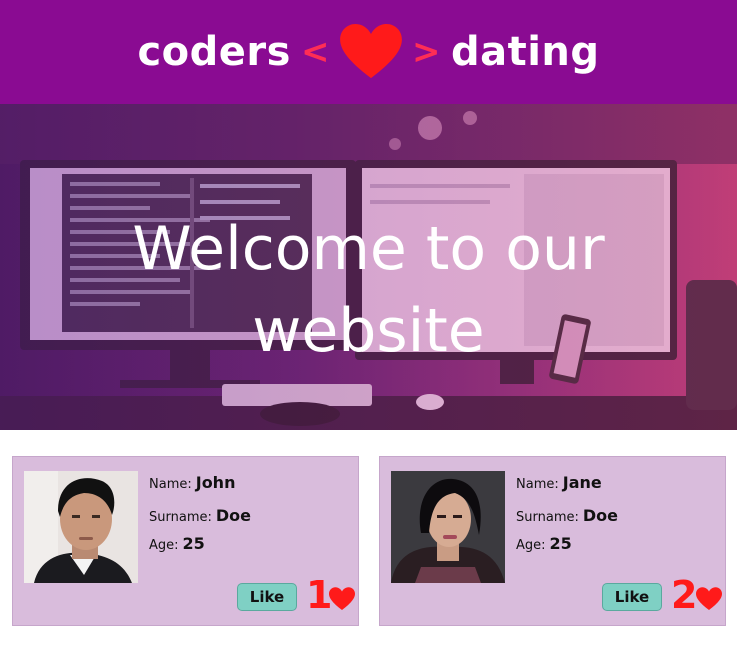  I want to click on name-value: Jane, so click(582, 482).